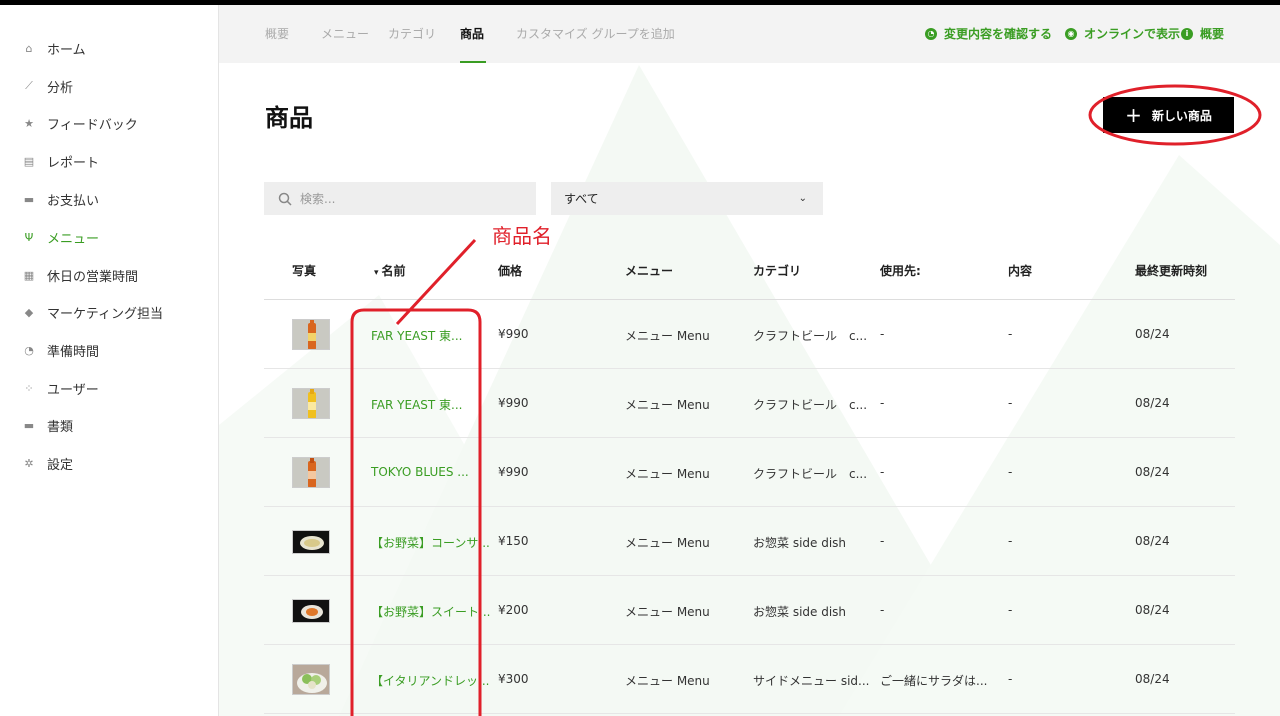 The image size is (1280, 716). What do you see at coordinates (595, 33) in the screenshot?
I see `tab-add-custom-group: カスタマイズ グループを追加` at bounding box center [595, 33].